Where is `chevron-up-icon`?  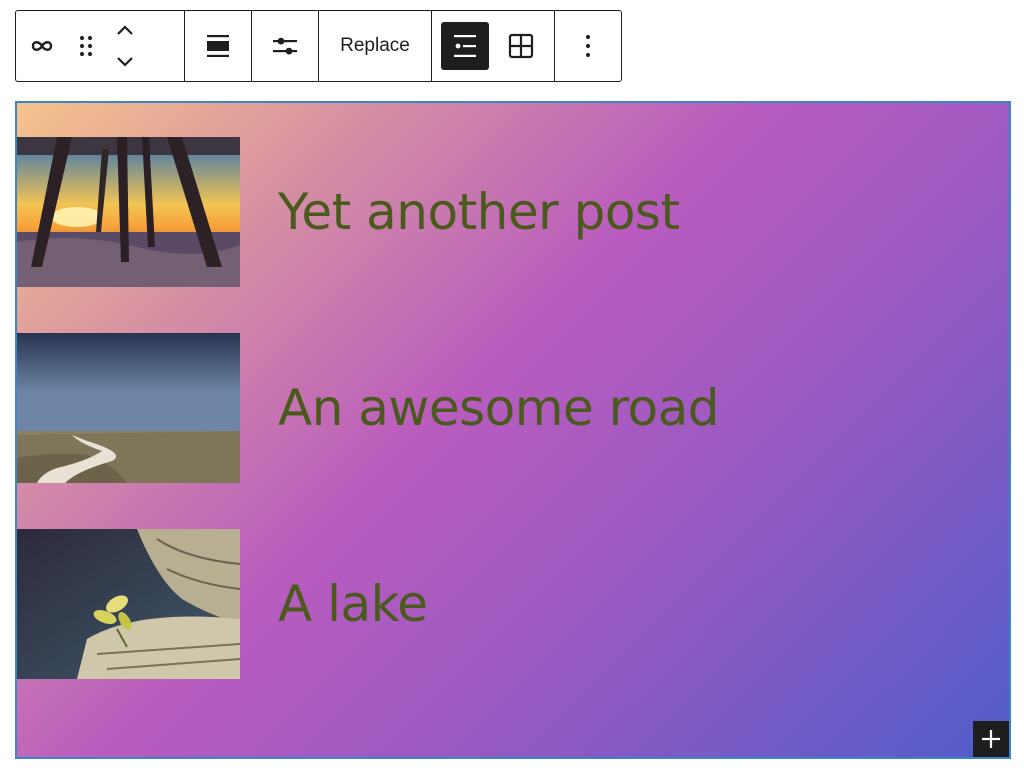
chevron-up-icon is located at coordinates (125, 30).